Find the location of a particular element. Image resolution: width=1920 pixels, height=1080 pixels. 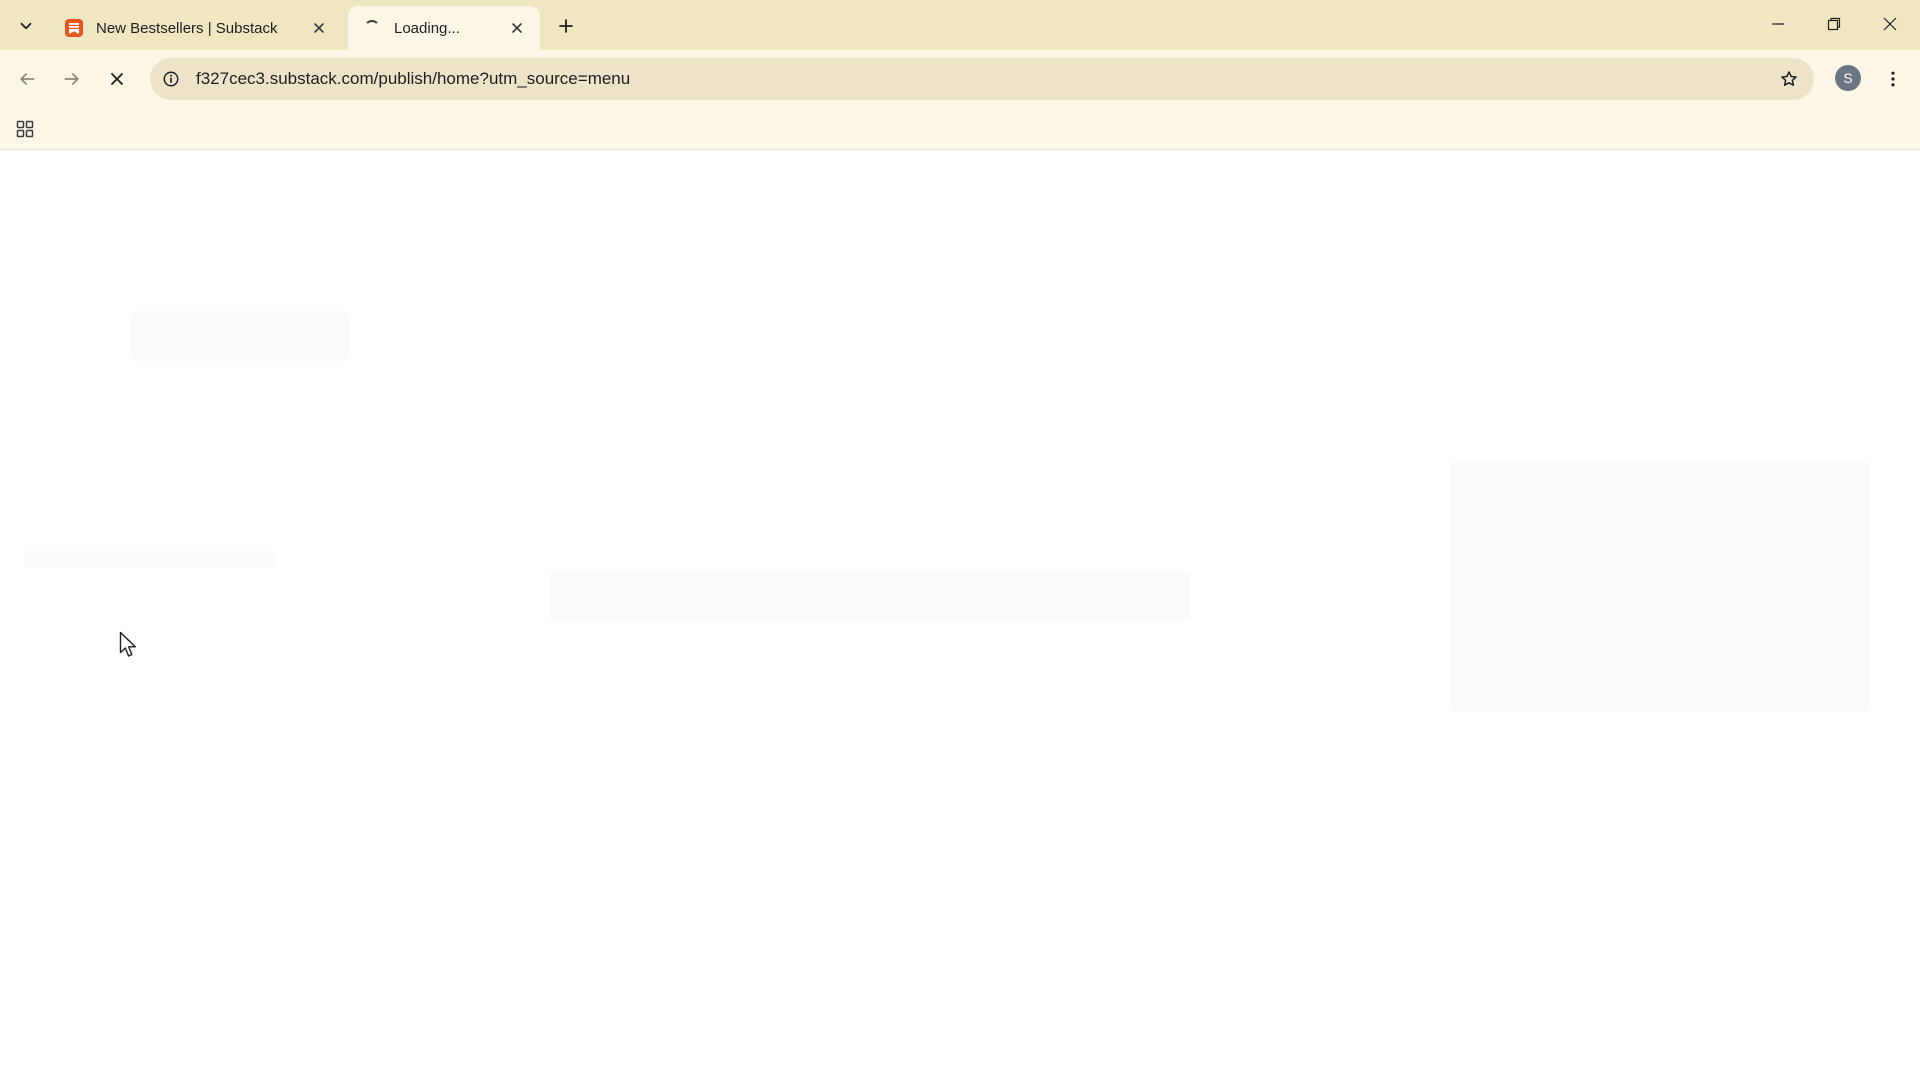

star-icon is located at coordinates (1789, 78).